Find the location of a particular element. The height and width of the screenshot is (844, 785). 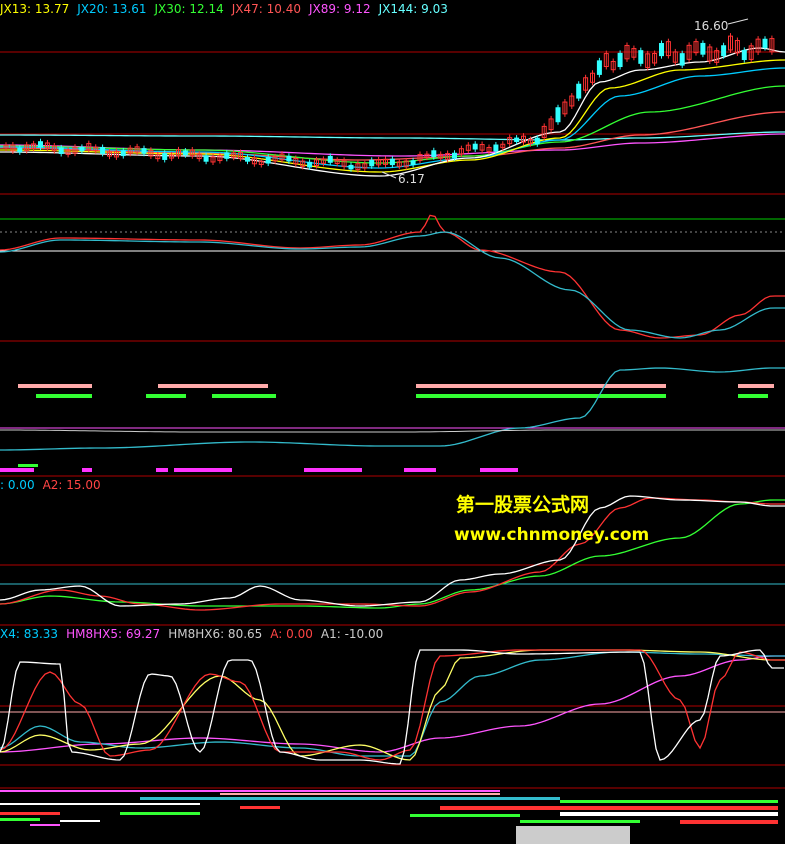

indicator-value: A: 0.00 is located at coordinates (291, 634).